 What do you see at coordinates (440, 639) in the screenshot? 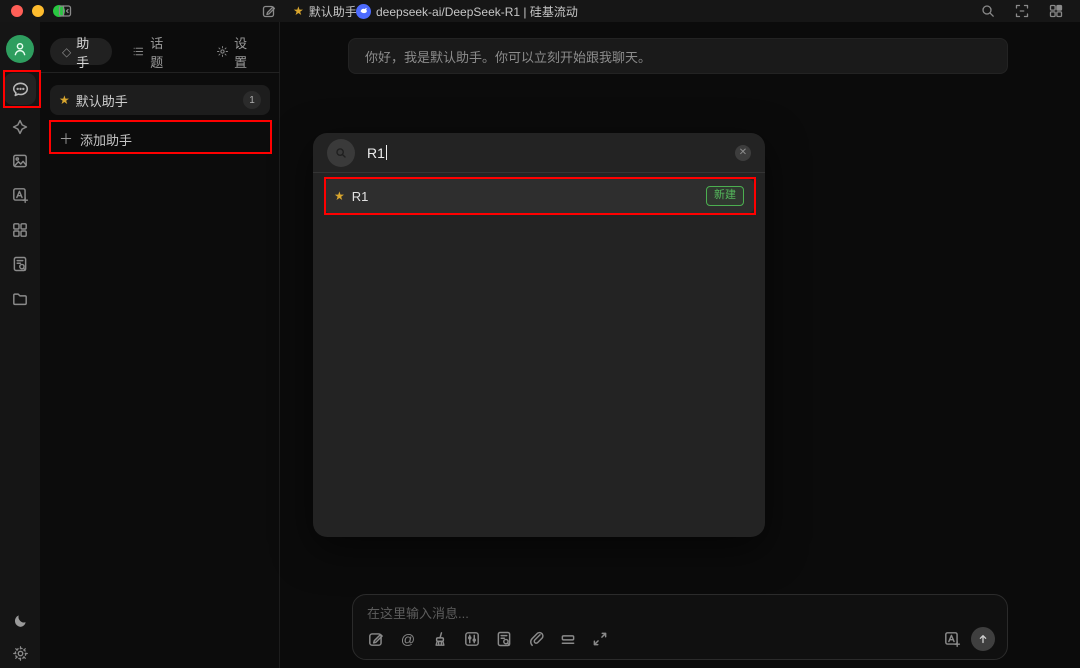
I see `clear-messages-broom-icon` at bounding box center [440, 639].